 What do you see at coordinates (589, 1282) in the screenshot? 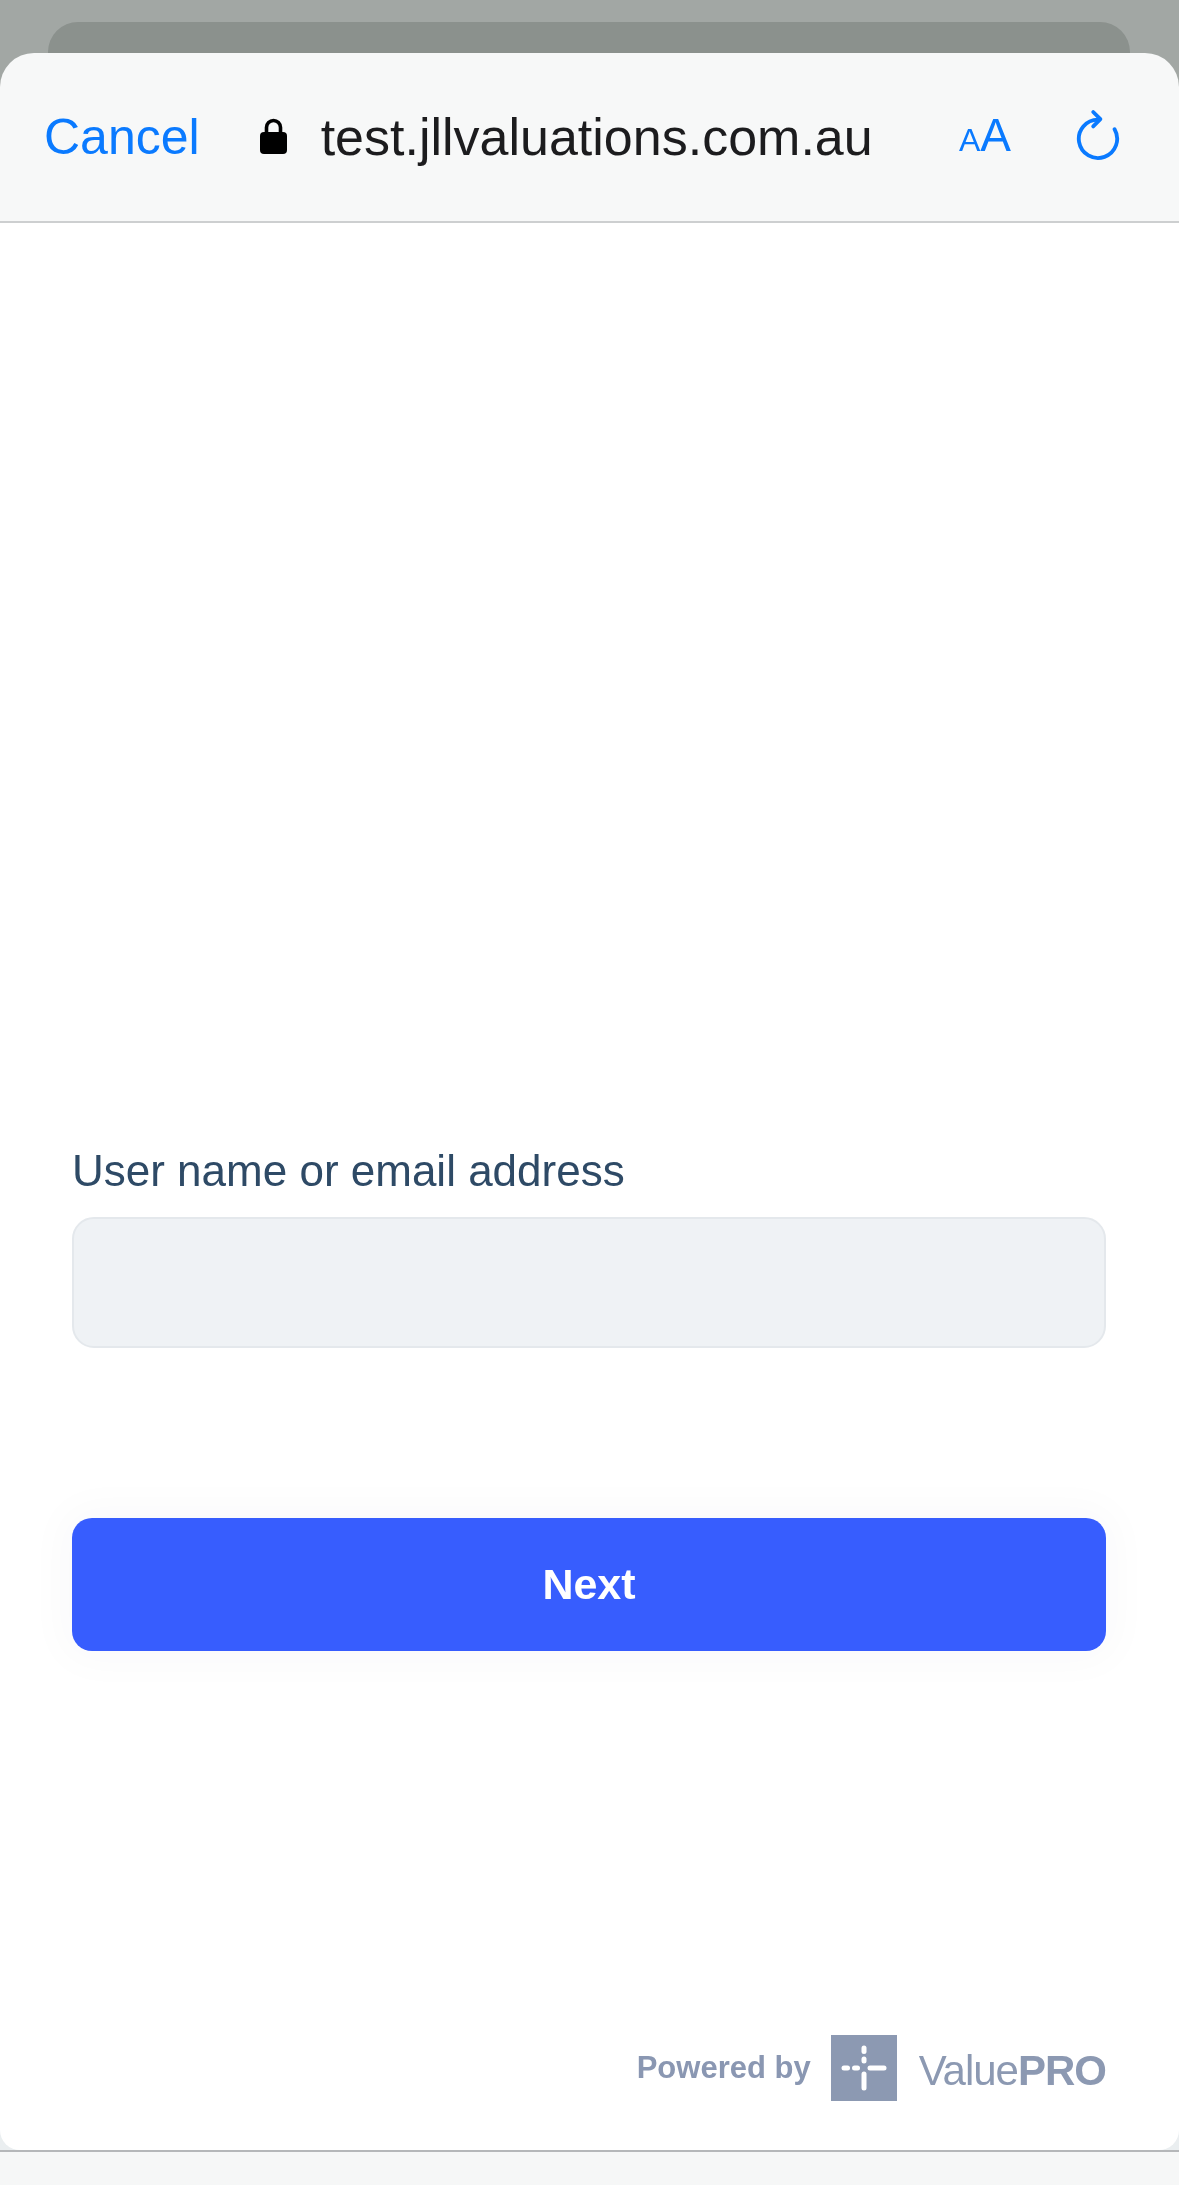
I see `input-field` at bounding box center [589, 1282].